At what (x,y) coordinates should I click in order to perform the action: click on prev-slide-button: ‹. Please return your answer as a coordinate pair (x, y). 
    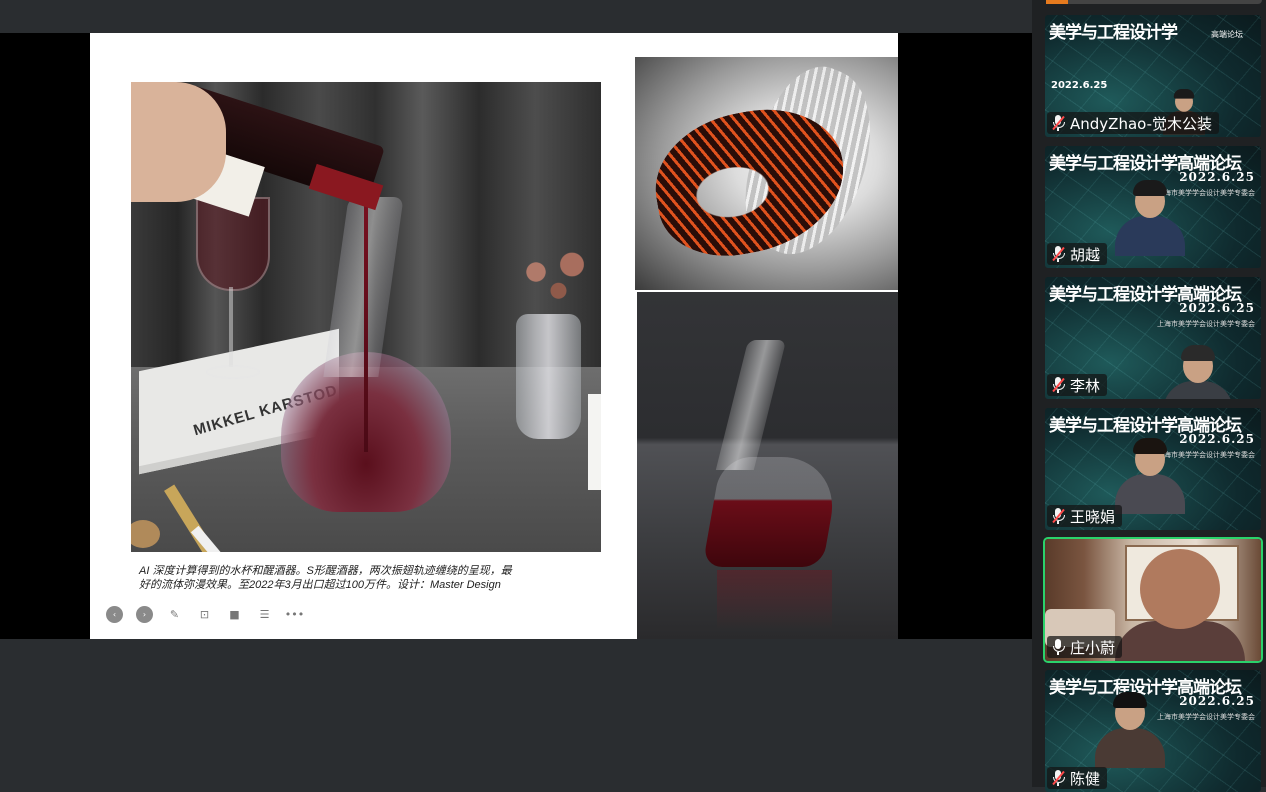
    Looking at the image, I should click on (114, 614).